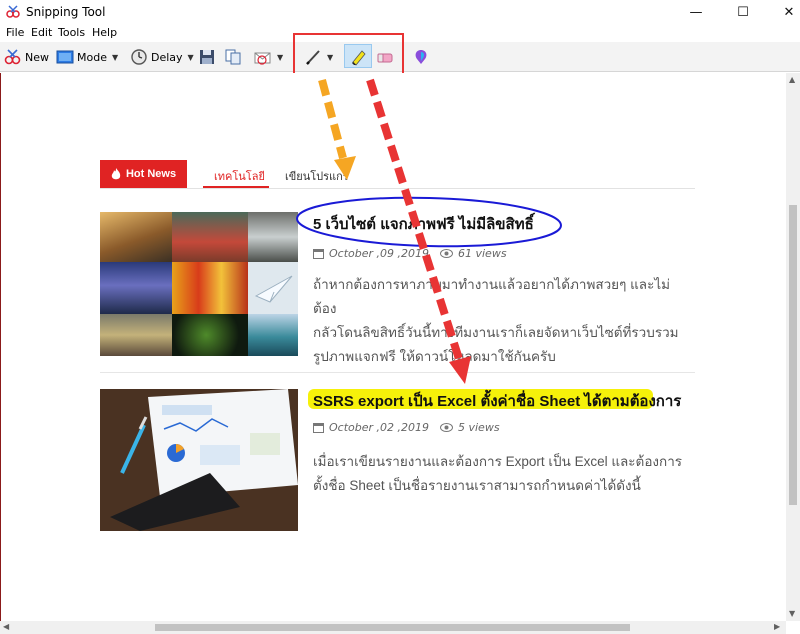 The height and width of the screenshot is (634, 800). Describe the element at coordinates (136, 335) in the screenshot. I see `thumb-tile-railway` at that location.